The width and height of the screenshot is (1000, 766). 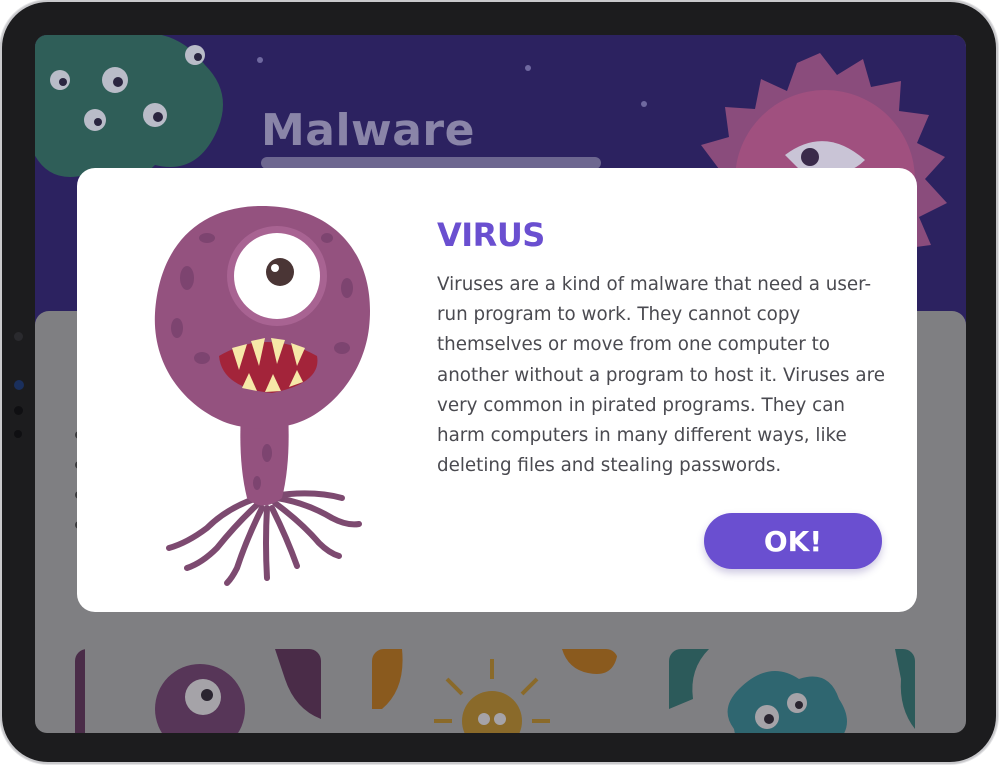 I want to click on camera-dot, so click(x=18, y=336).